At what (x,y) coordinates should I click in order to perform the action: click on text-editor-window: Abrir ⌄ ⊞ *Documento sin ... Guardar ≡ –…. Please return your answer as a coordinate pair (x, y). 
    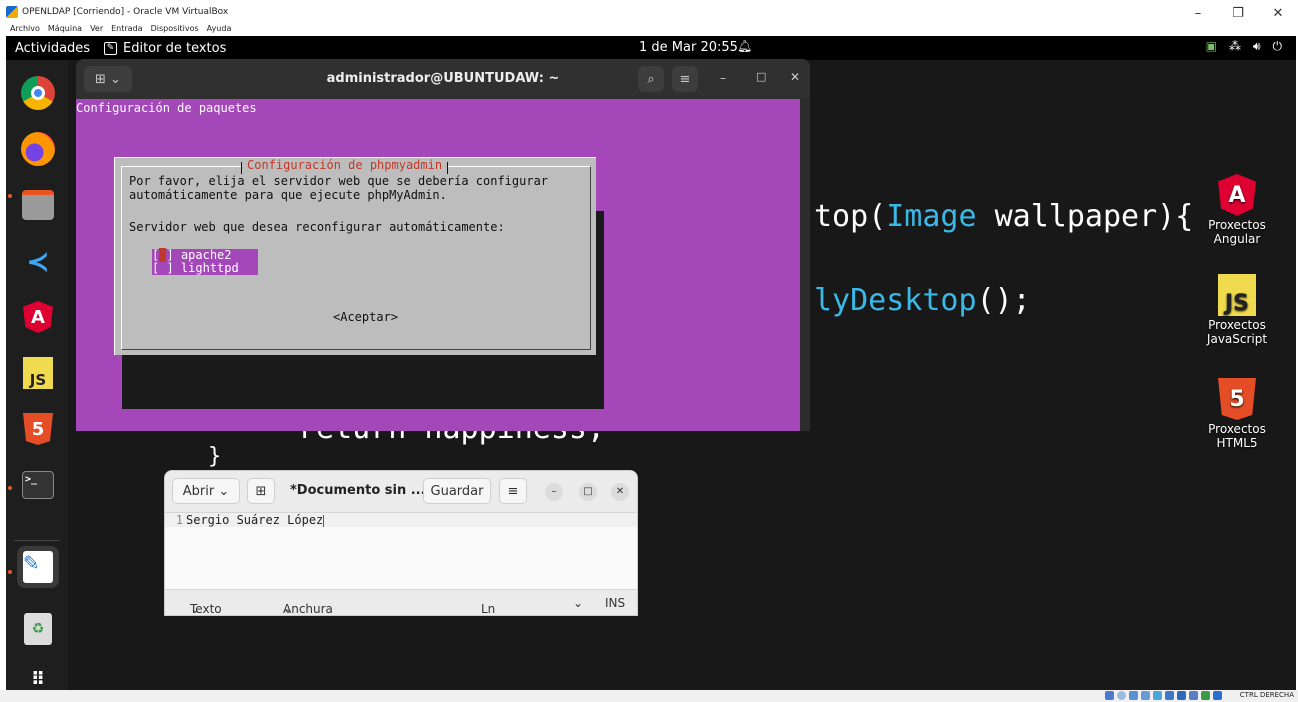
    Looking at the image, I should click on (401, 543).